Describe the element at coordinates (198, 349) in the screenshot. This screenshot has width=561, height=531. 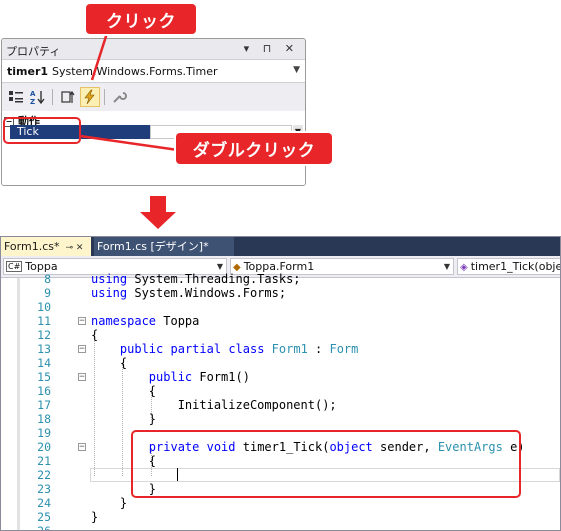
I see `code-line: 13 − public partial class Form1 : Form` at that location.